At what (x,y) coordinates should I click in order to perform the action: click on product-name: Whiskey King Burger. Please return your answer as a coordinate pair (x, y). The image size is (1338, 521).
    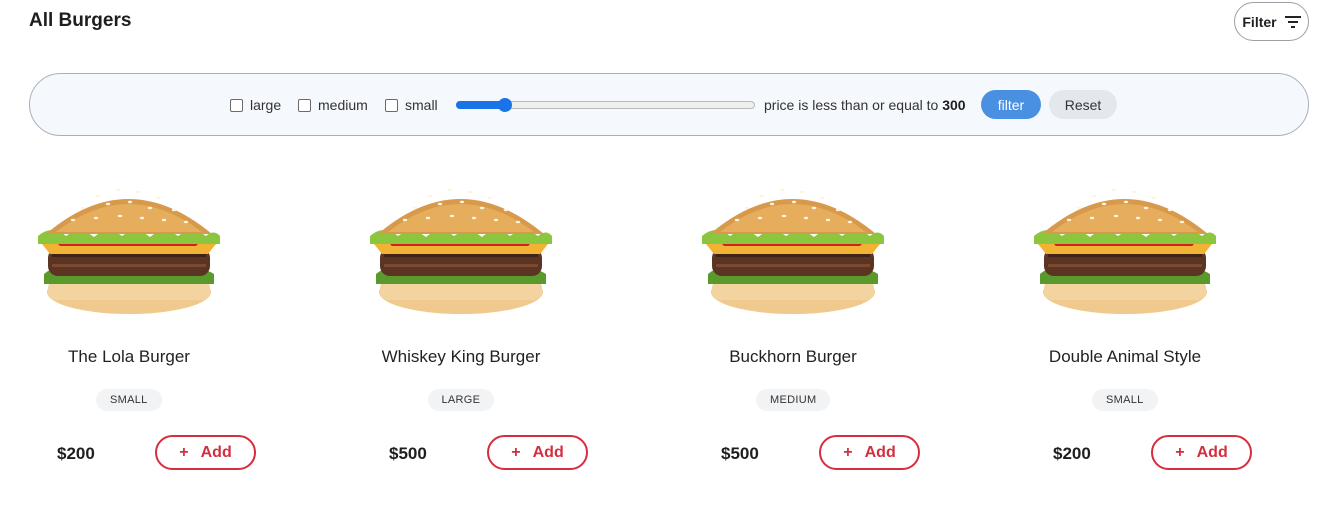
    Looking at the image, I should click on (461, 356).